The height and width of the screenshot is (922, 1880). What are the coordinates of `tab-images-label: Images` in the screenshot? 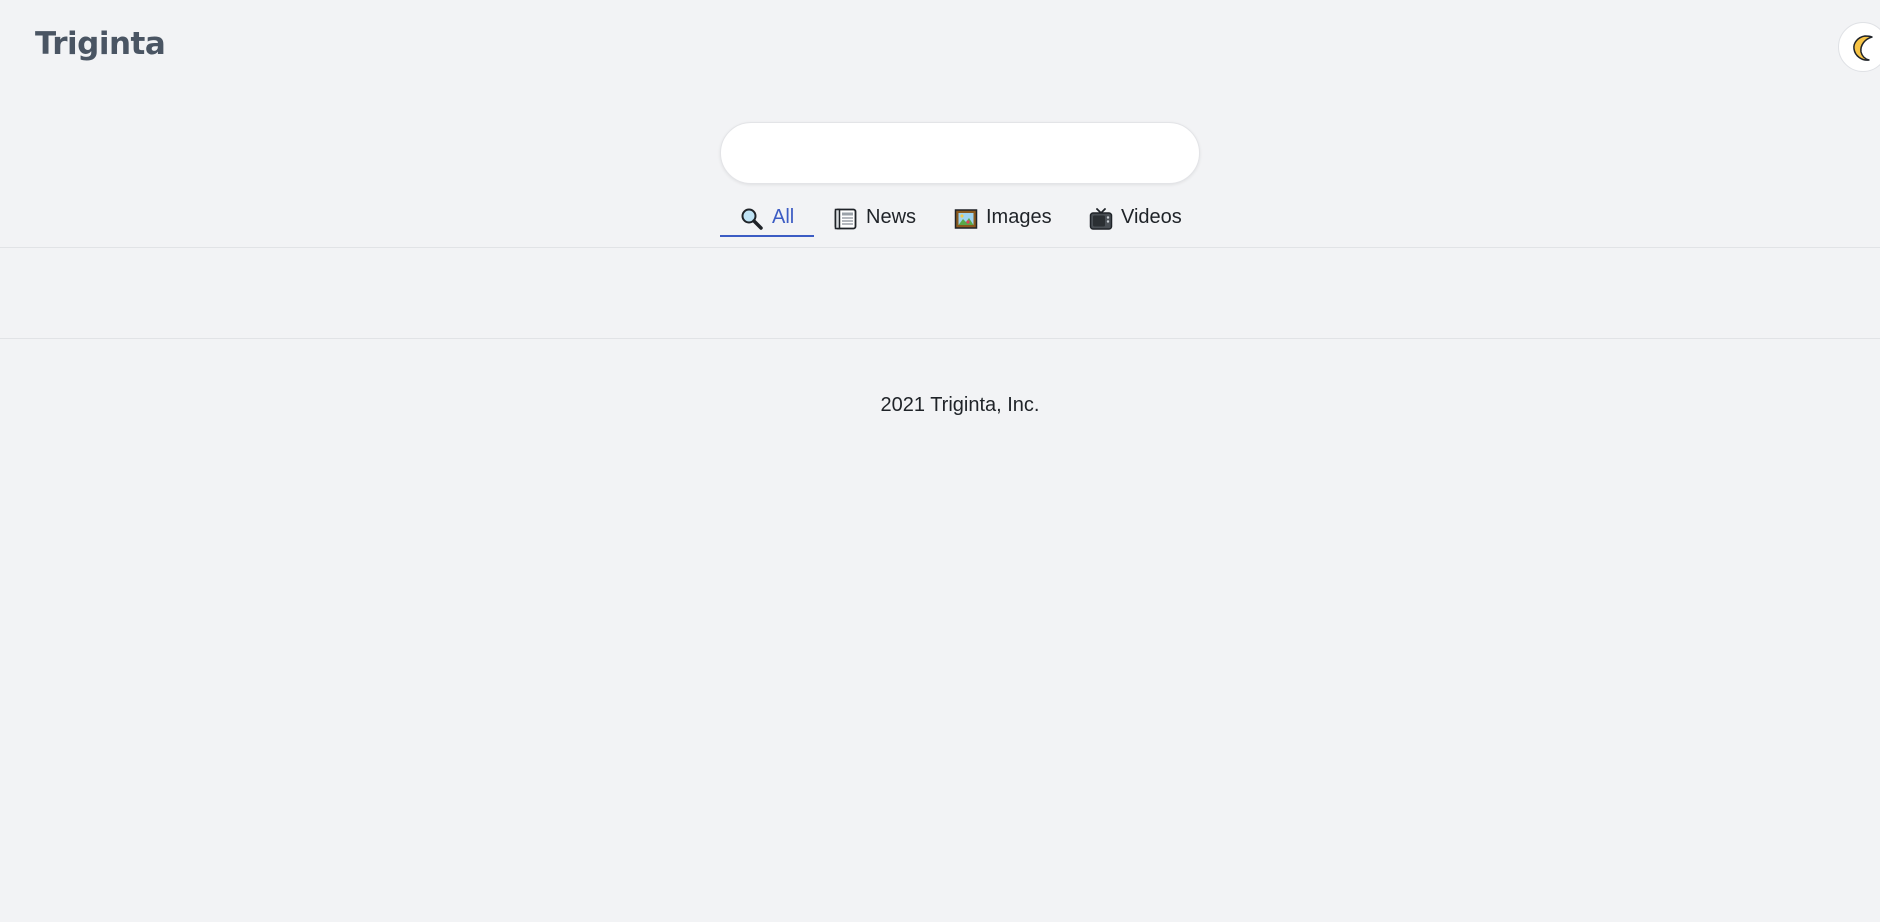 It's located at (1019, 217).